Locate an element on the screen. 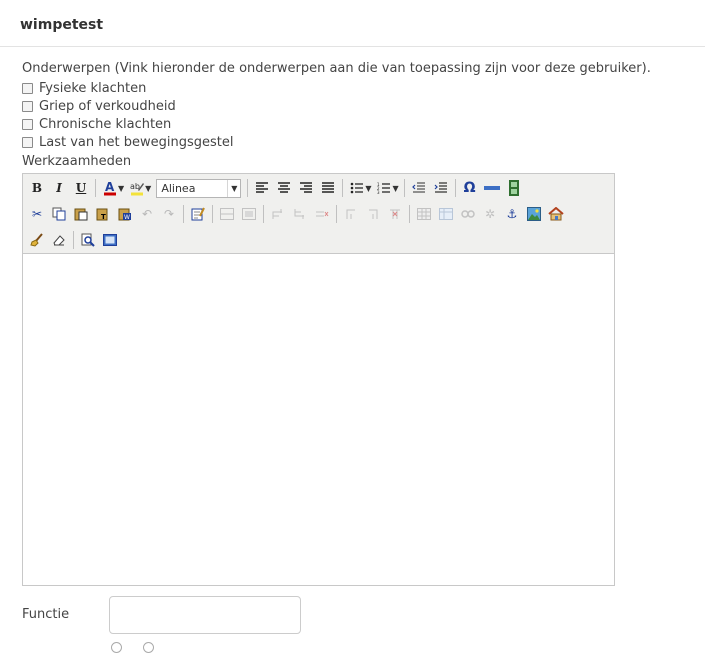  delete-row-icon is located at coordinates (322, 214).